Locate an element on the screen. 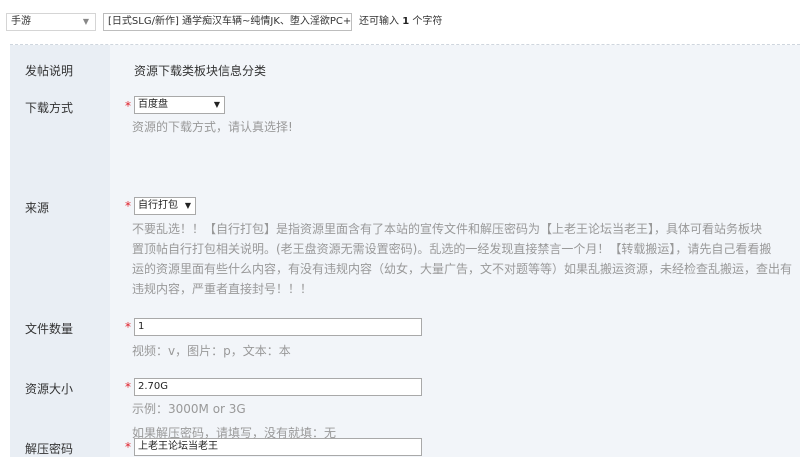  title-input: [日式SLG/新作] 通学痴汉车辆~纯情JK、堕入淫欲PC+安 is located at coordinates (227, 22).